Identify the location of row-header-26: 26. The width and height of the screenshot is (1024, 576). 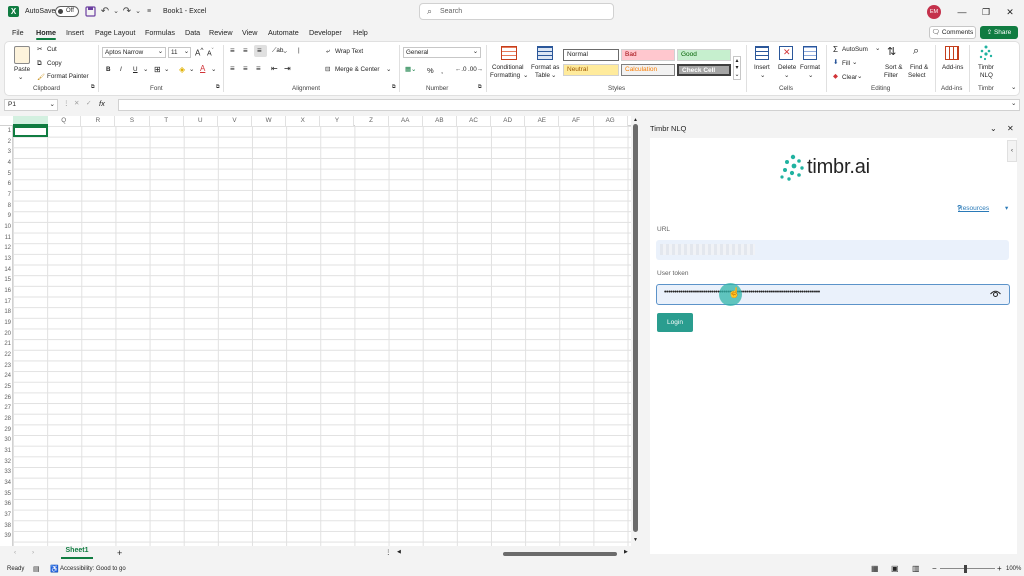
(6, 398).